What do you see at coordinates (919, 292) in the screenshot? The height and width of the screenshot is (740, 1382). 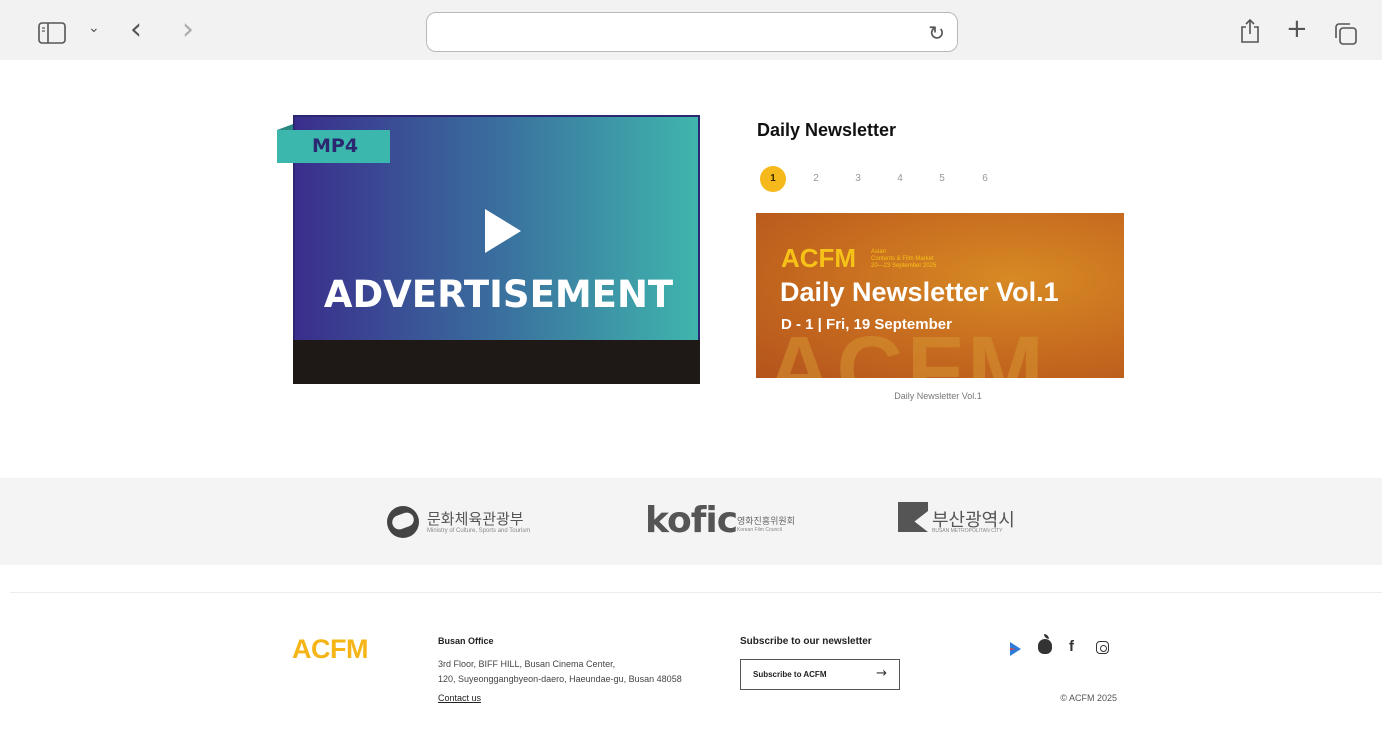 I see `banner-headline: Daily Newsletter Vol.1` at bounding box center [919, 292].